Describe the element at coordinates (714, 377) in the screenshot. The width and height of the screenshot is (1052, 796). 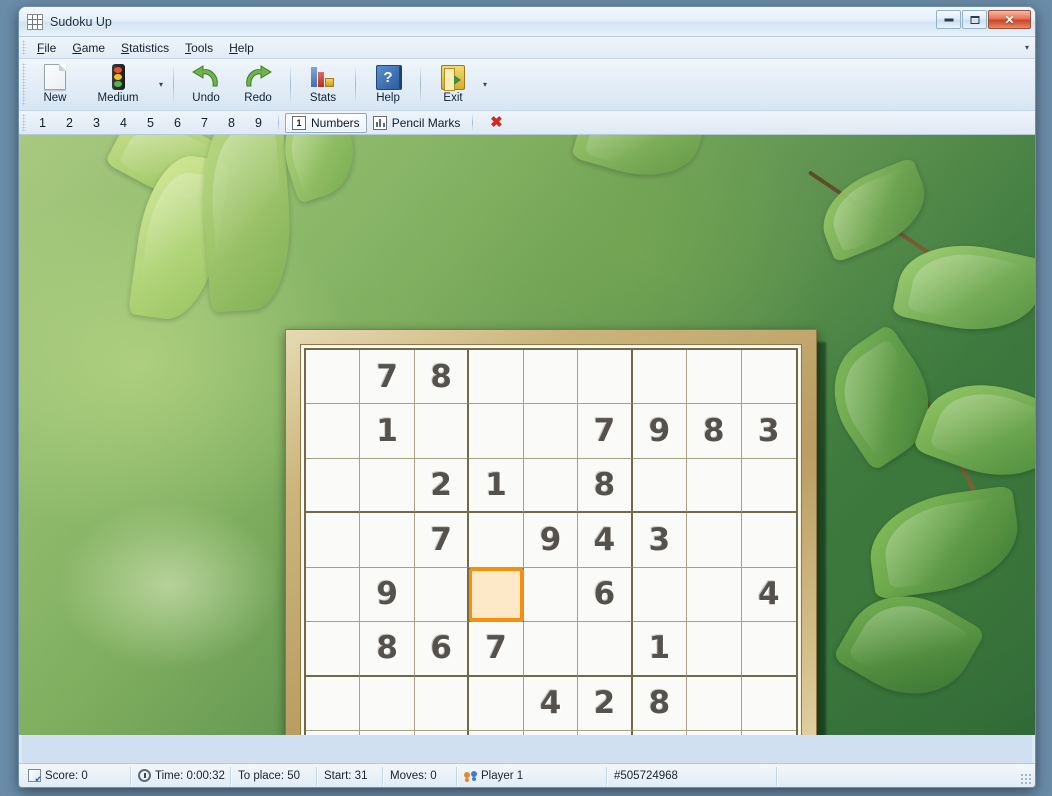
I see `sudoku-cell-r1c8` at that location.